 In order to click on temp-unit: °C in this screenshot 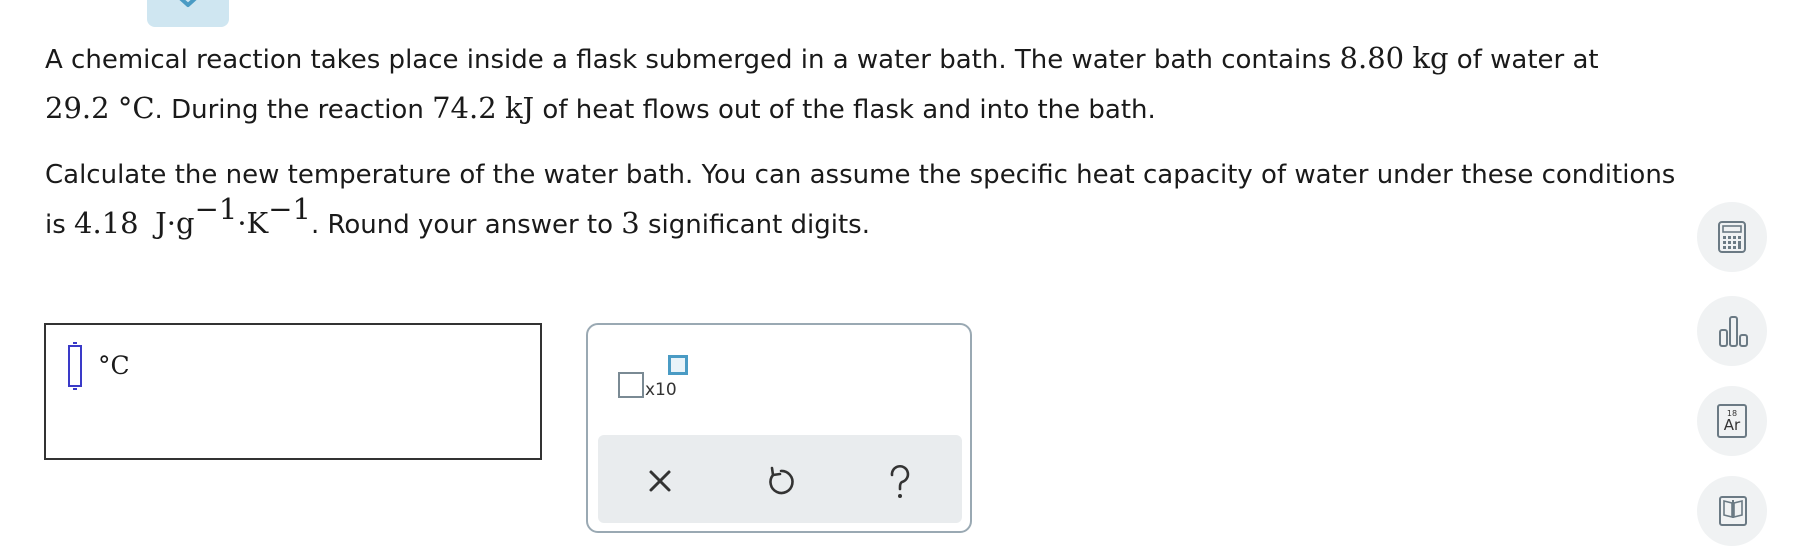, I will do `click(136, 108)`.